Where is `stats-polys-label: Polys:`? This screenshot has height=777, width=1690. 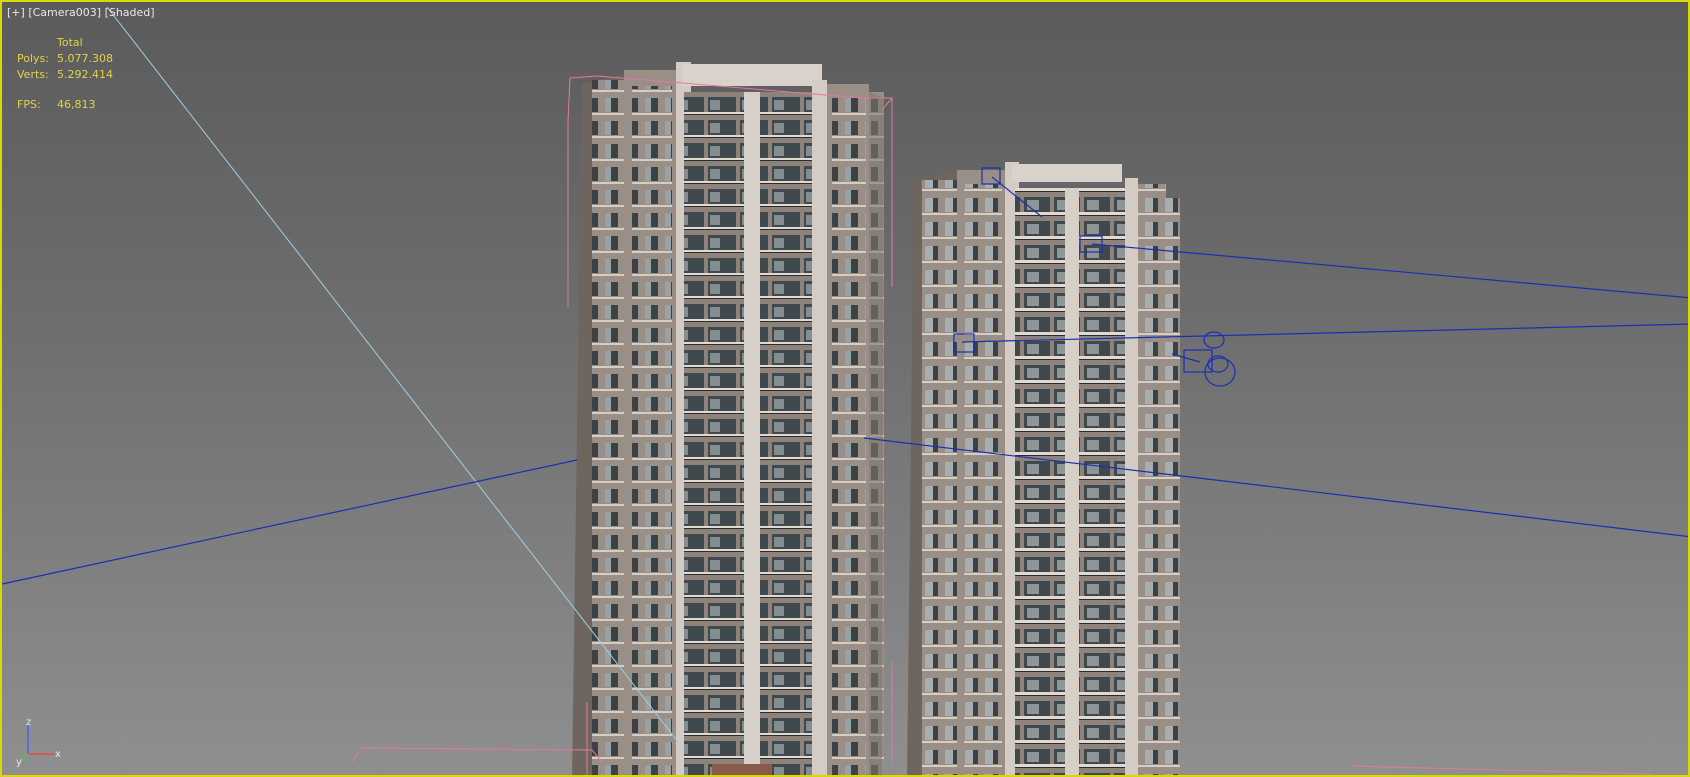
stats-polys-label: Polys: is located at coordinates (33, 58).